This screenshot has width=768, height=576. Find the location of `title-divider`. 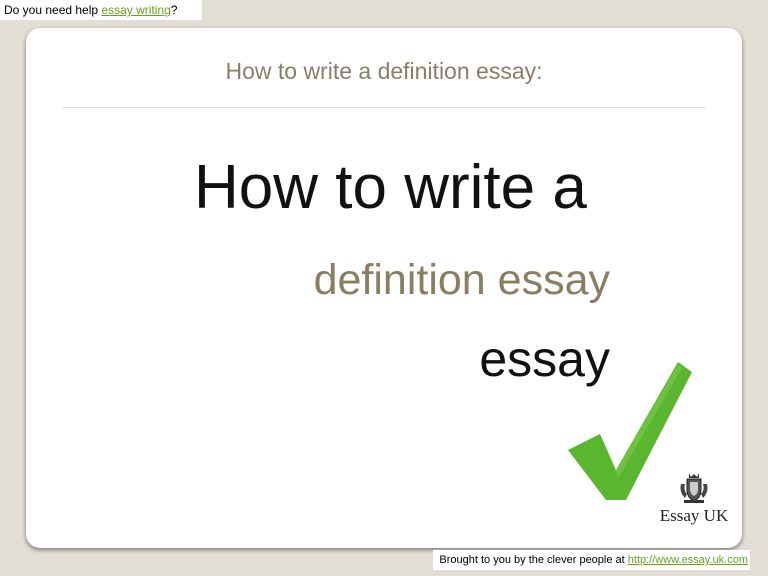

title-divider is located at coordinates (384, 107).